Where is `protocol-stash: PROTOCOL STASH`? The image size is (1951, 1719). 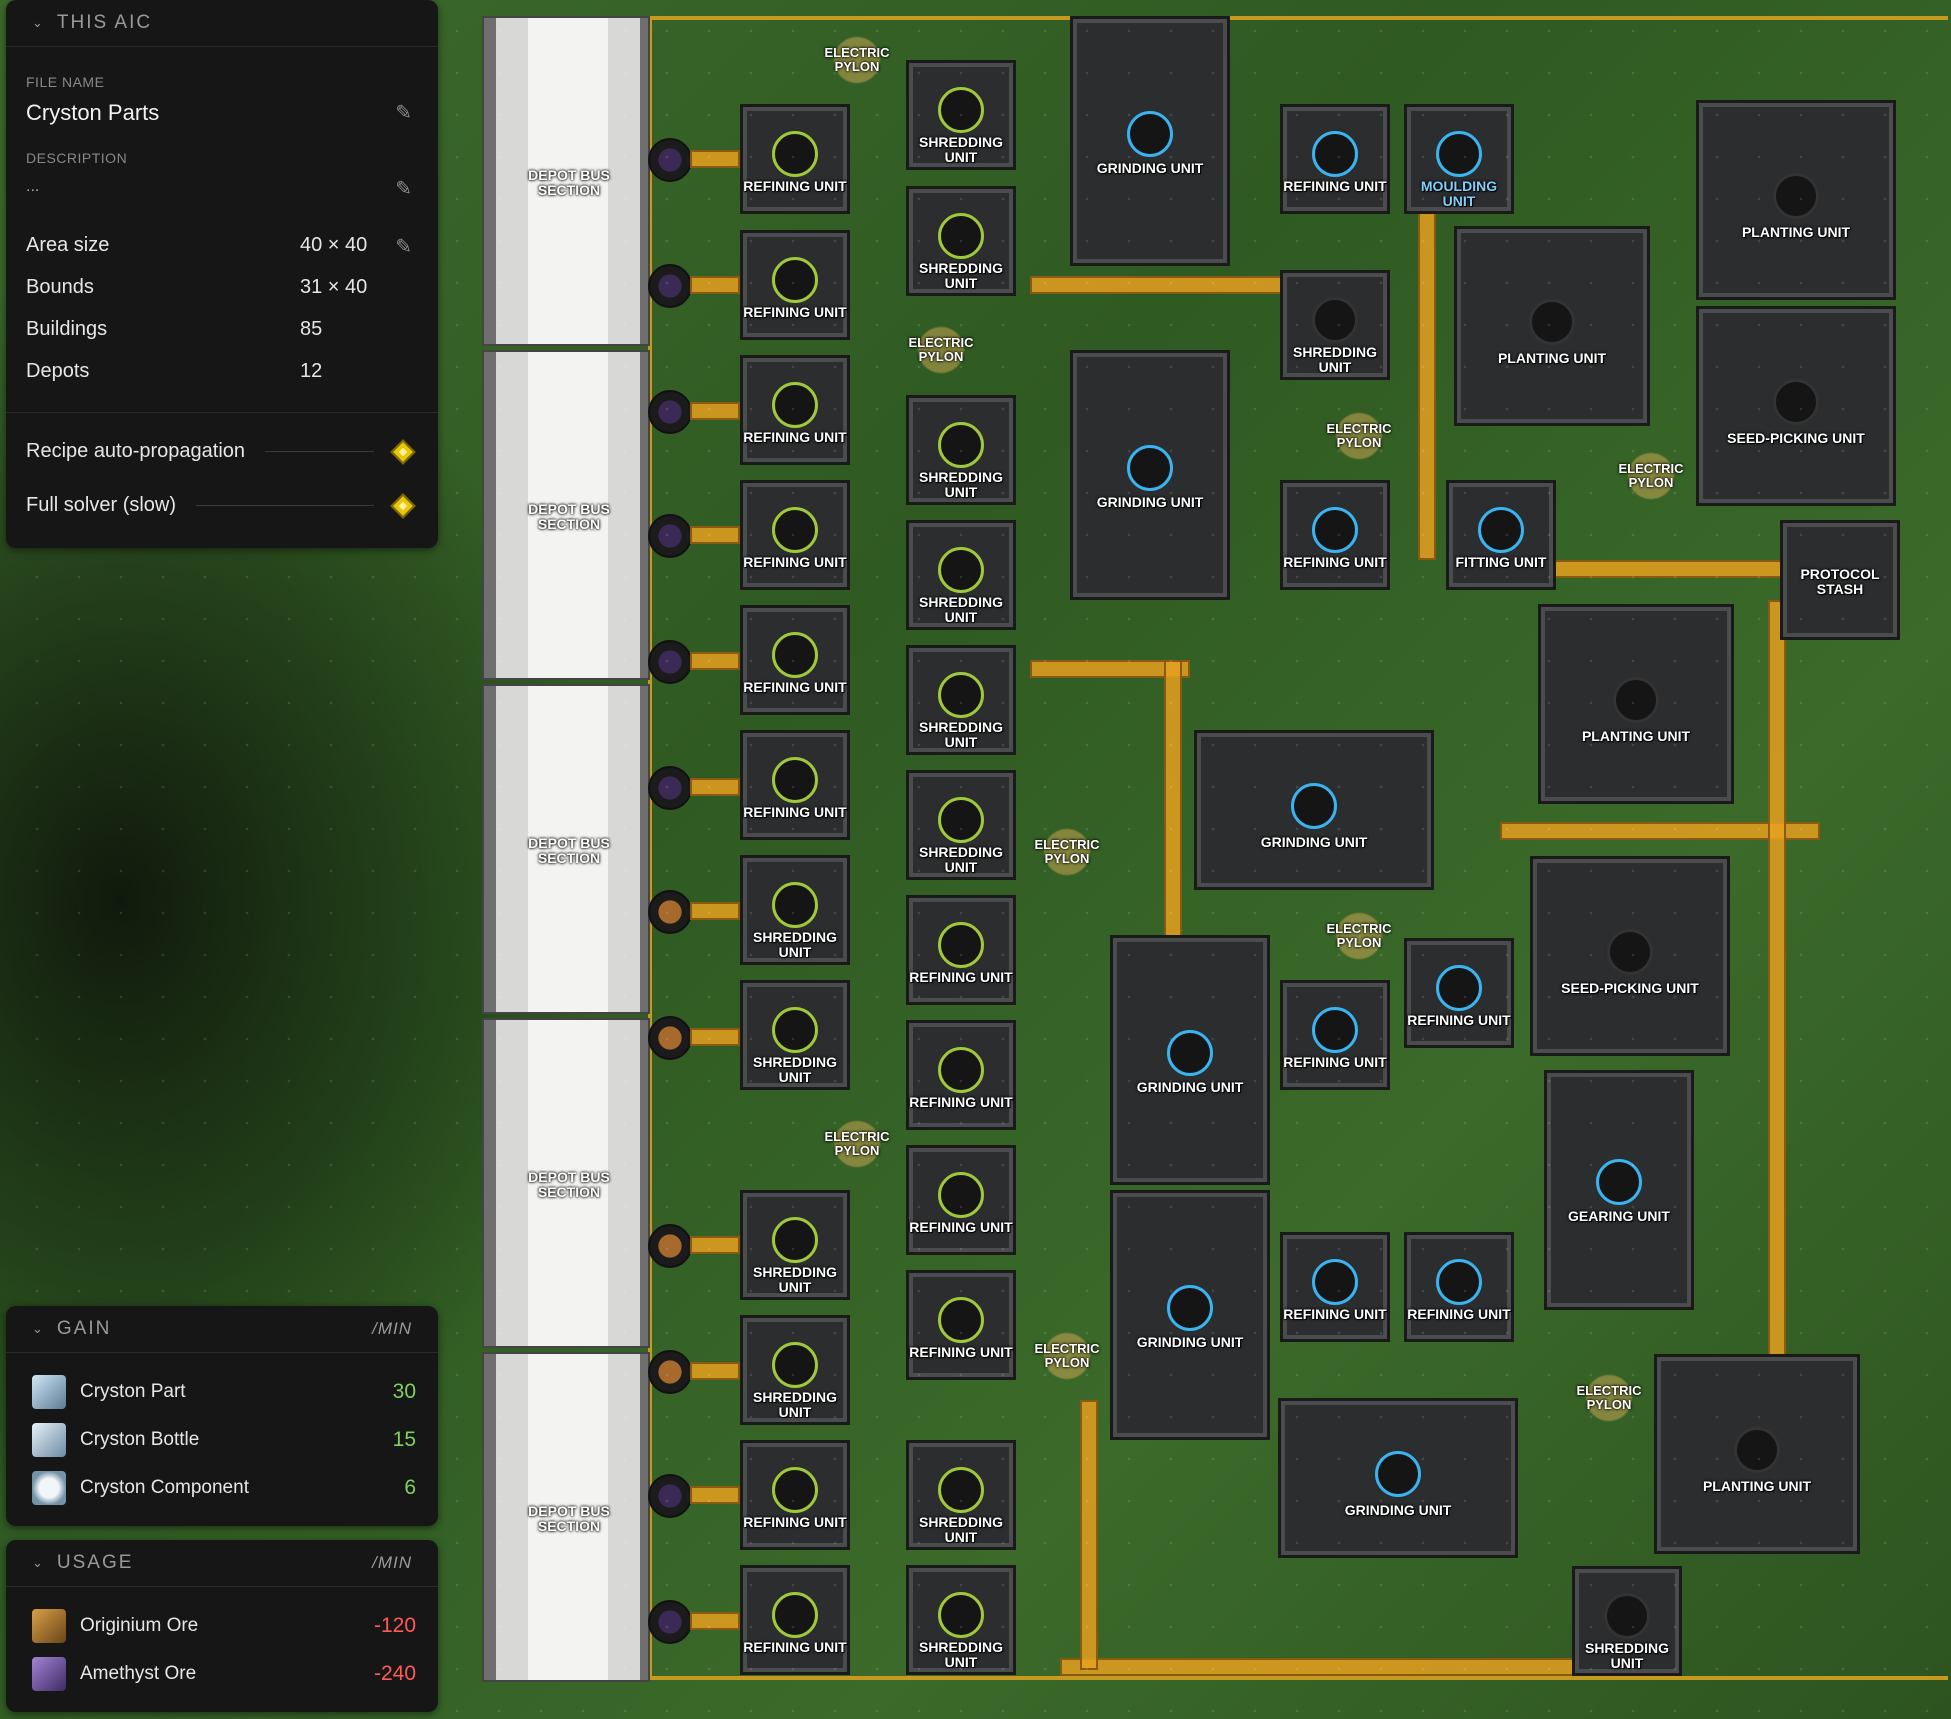
protocol-stash: PROTOCOL STASH is located at coordinates (1840, 580).